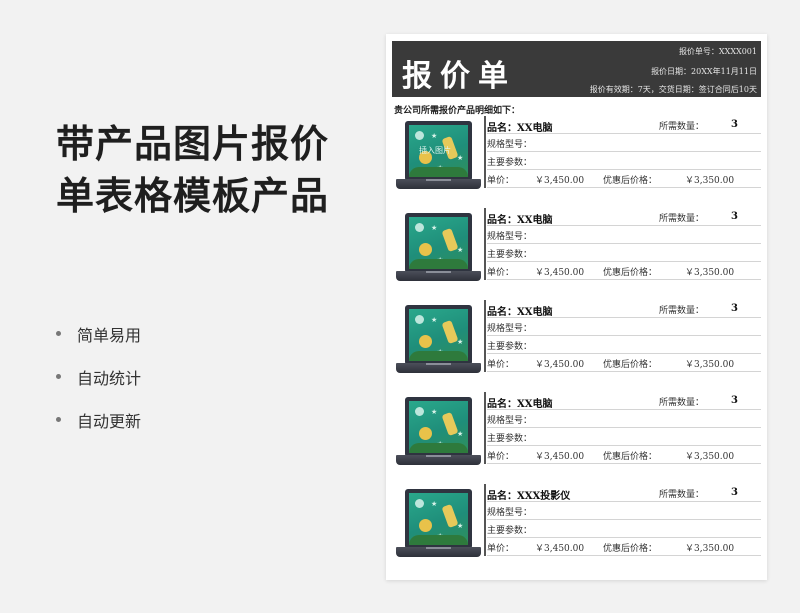 Image resolution: width=800 pixels, height=613 pixels. Describe the element at coordinates (109, 378) in the screenshot. I see `feature-label: 自动统计` at that location.